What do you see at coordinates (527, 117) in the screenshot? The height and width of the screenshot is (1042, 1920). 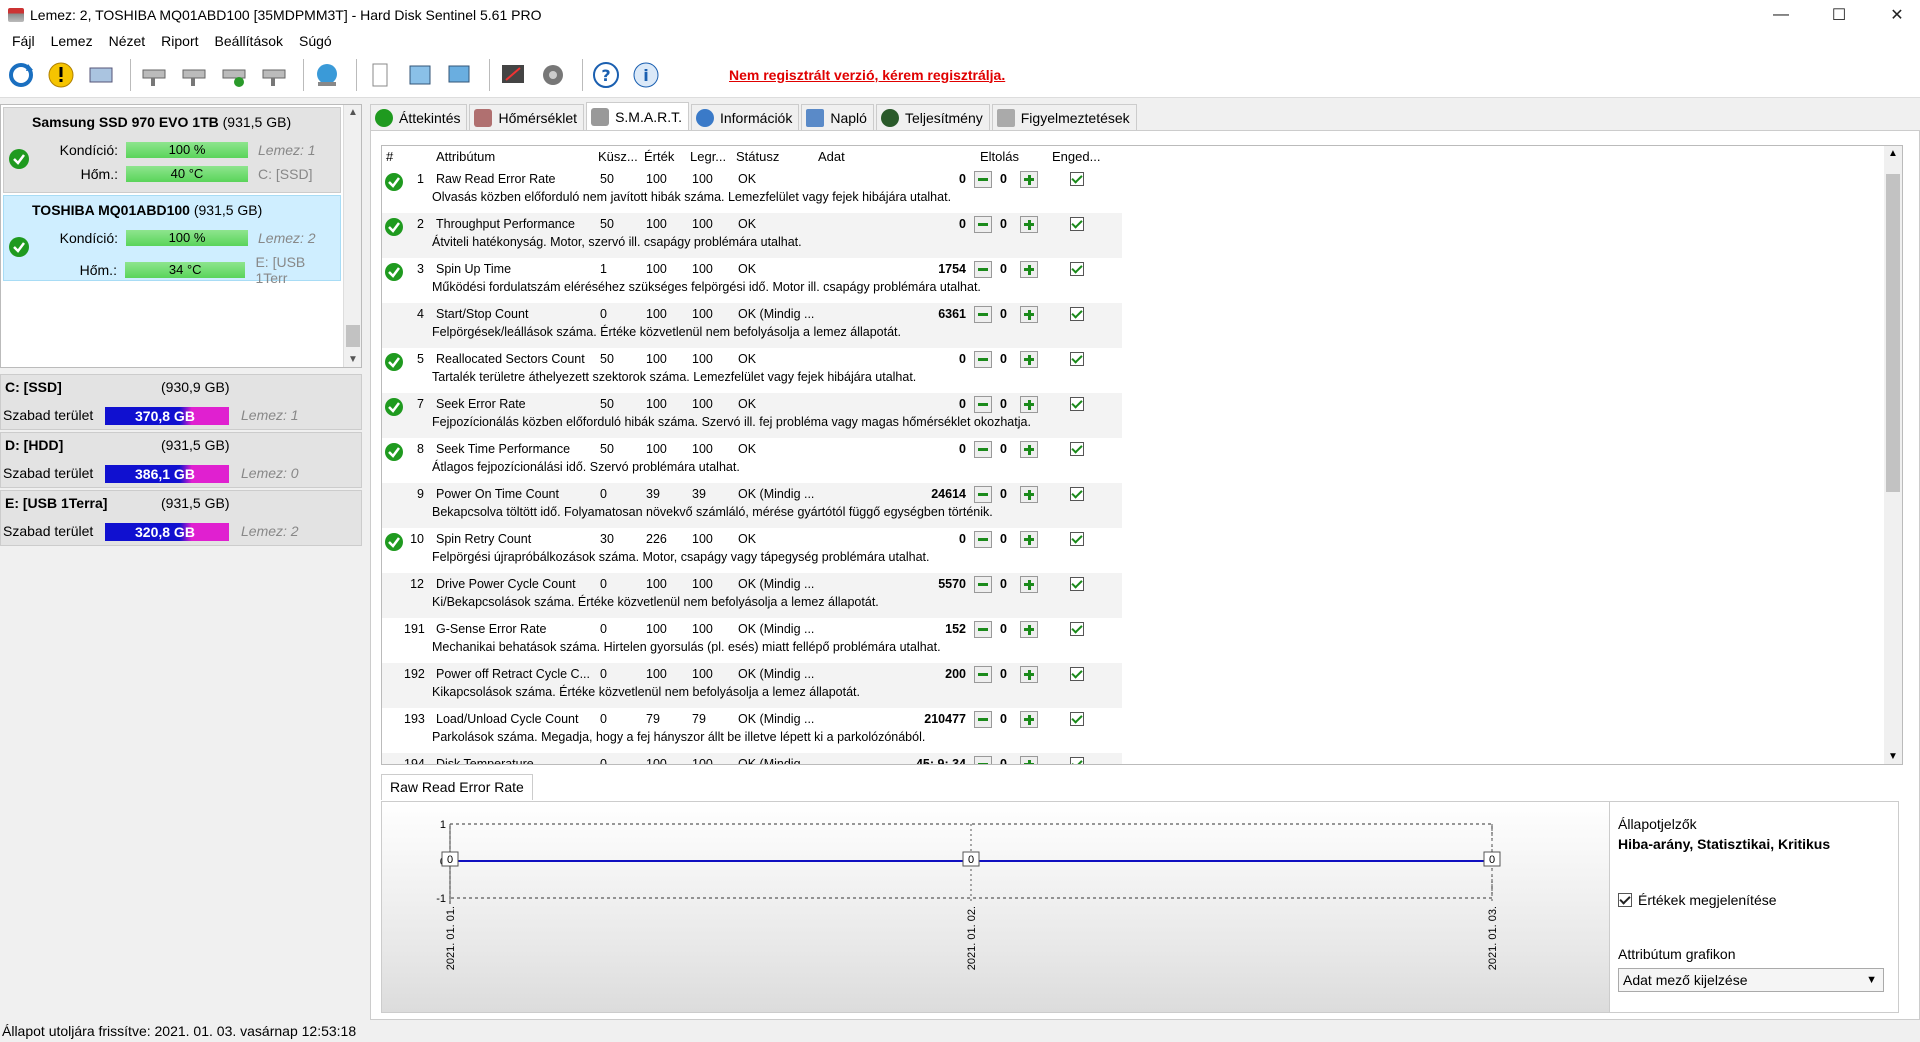 I see `tab-temperature: Hőmérséklet` at bounding box center [527, 117].